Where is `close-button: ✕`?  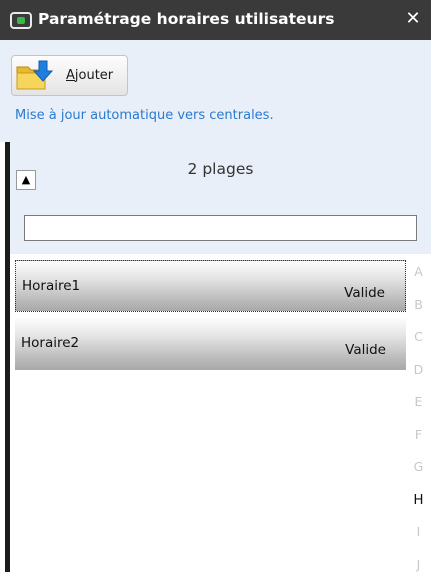 close-button: ✕ is located at coordinates (413, 19).